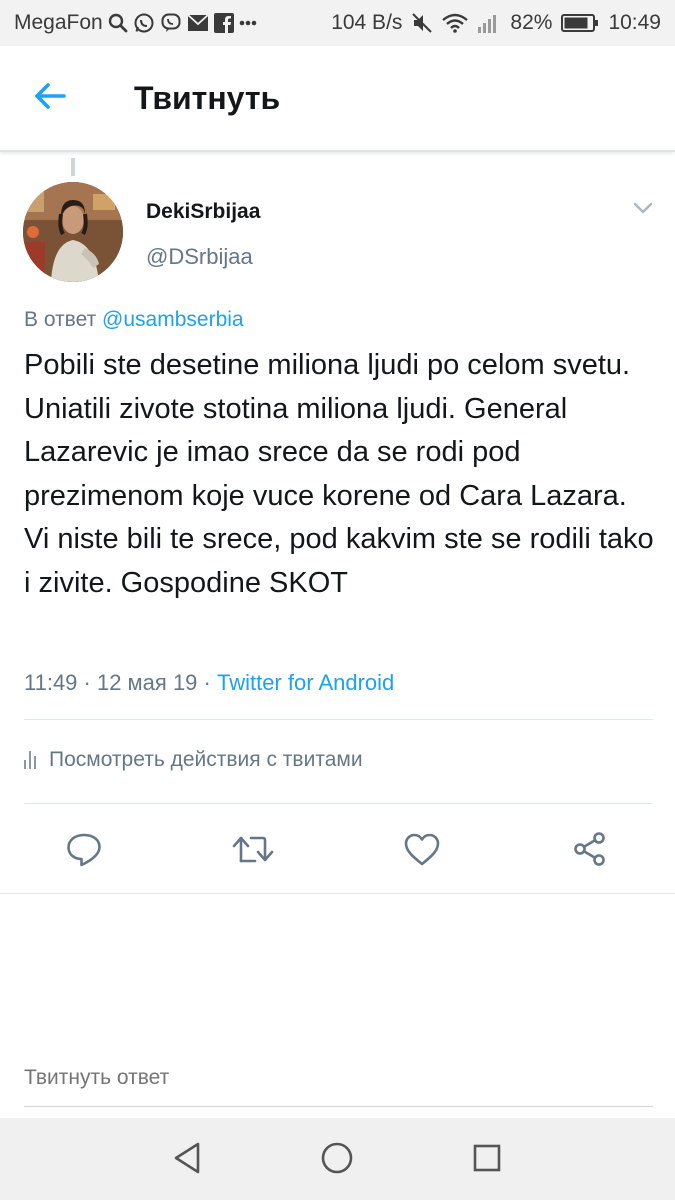 The image size is (675, 1200). Describe the element at coordinates (144, 23) in the screenshot. I see `whatsapp-icon` at that location.